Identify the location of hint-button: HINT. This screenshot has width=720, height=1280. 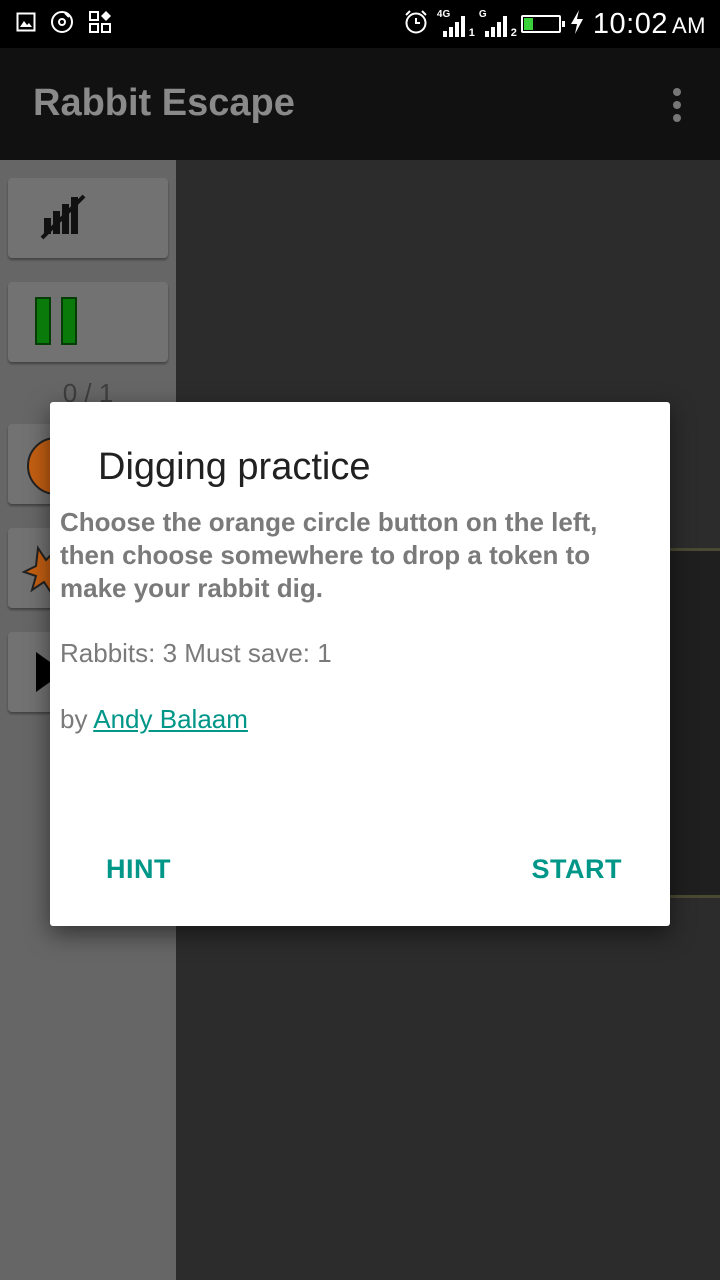
(138, 869).